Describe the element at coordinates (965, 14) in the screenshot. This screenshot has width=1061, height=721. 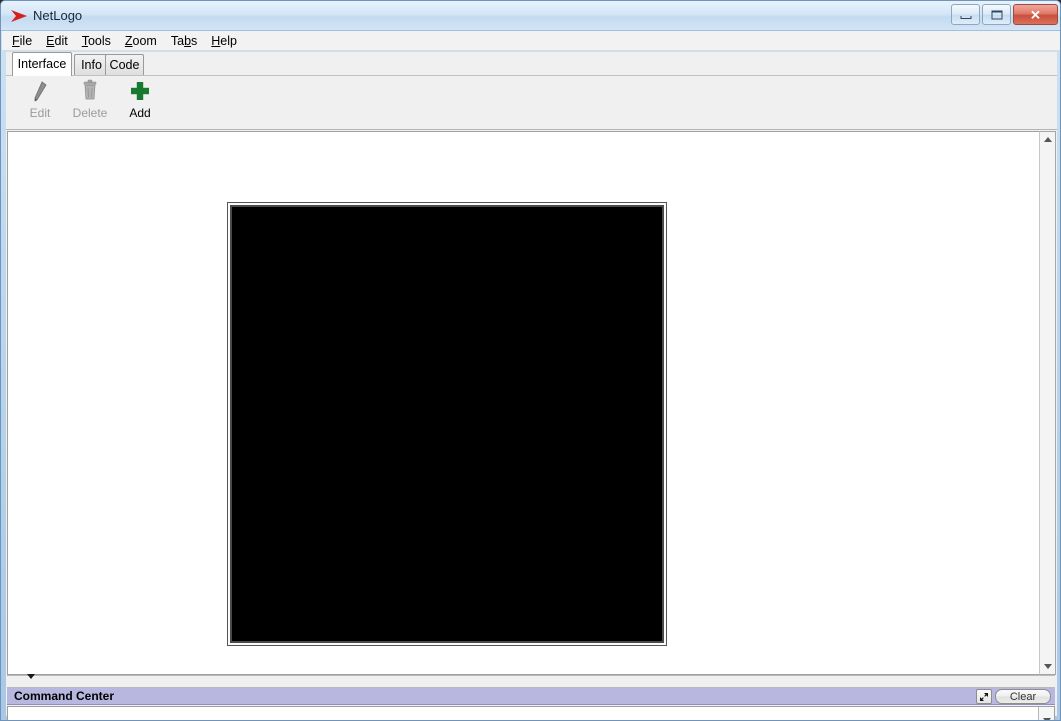
I see `minimize-button` at that location.